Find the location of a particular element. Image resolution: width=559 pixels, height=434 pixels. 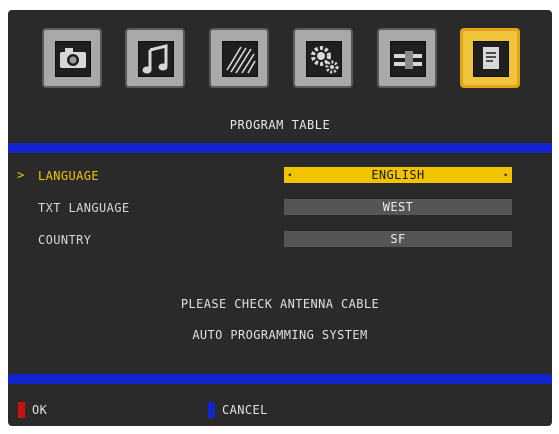

menu-row-language: > LANGUAGE ◂ ENGLISH ▸ is located at coordinates (280, 176).